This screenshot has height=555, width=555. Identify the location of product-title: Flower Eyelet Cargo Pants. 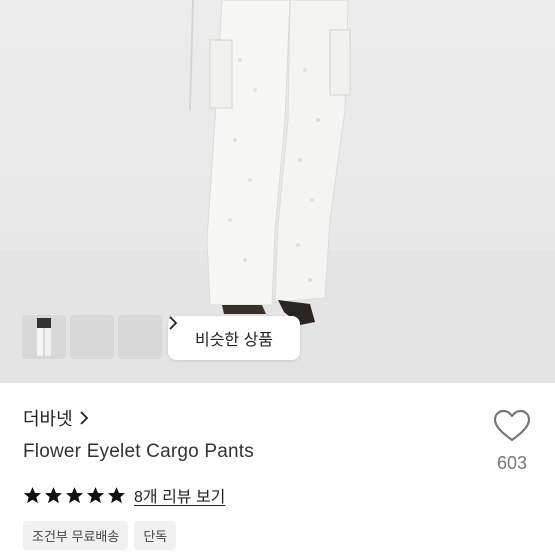
(138, 451).